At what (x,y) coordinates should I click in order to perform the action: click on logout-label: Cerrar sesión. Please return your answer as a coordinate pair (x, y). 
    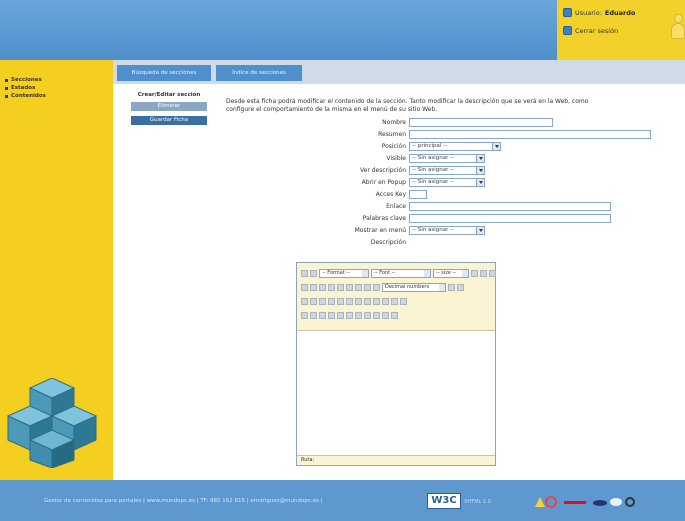
    Looking at the image, I should click on (596, 31).